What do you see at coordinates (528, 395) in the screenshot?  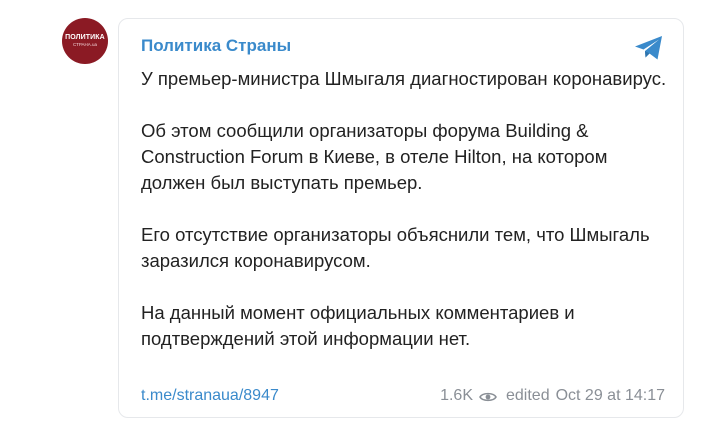 I see `edited-label: edited` at bounding box center [528, 395].